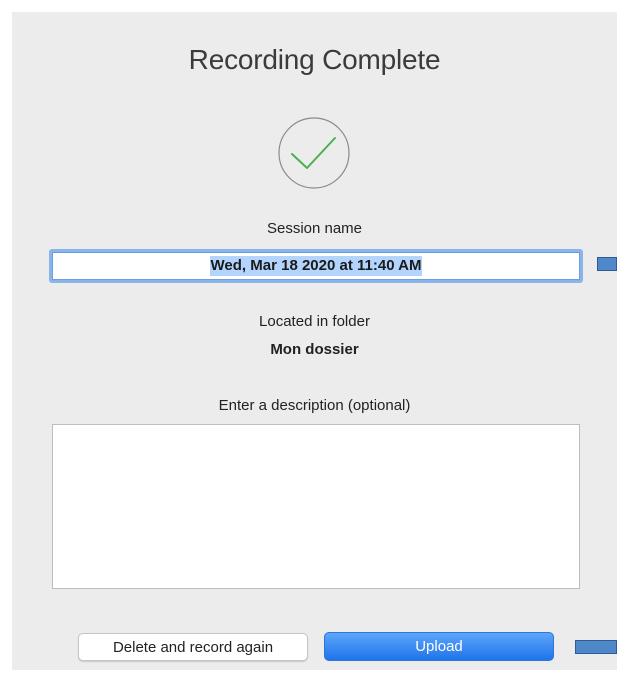  I want to click on session-name-value: Wed, Mar 18 2020 at 11:40 AM, so click(316, 266).